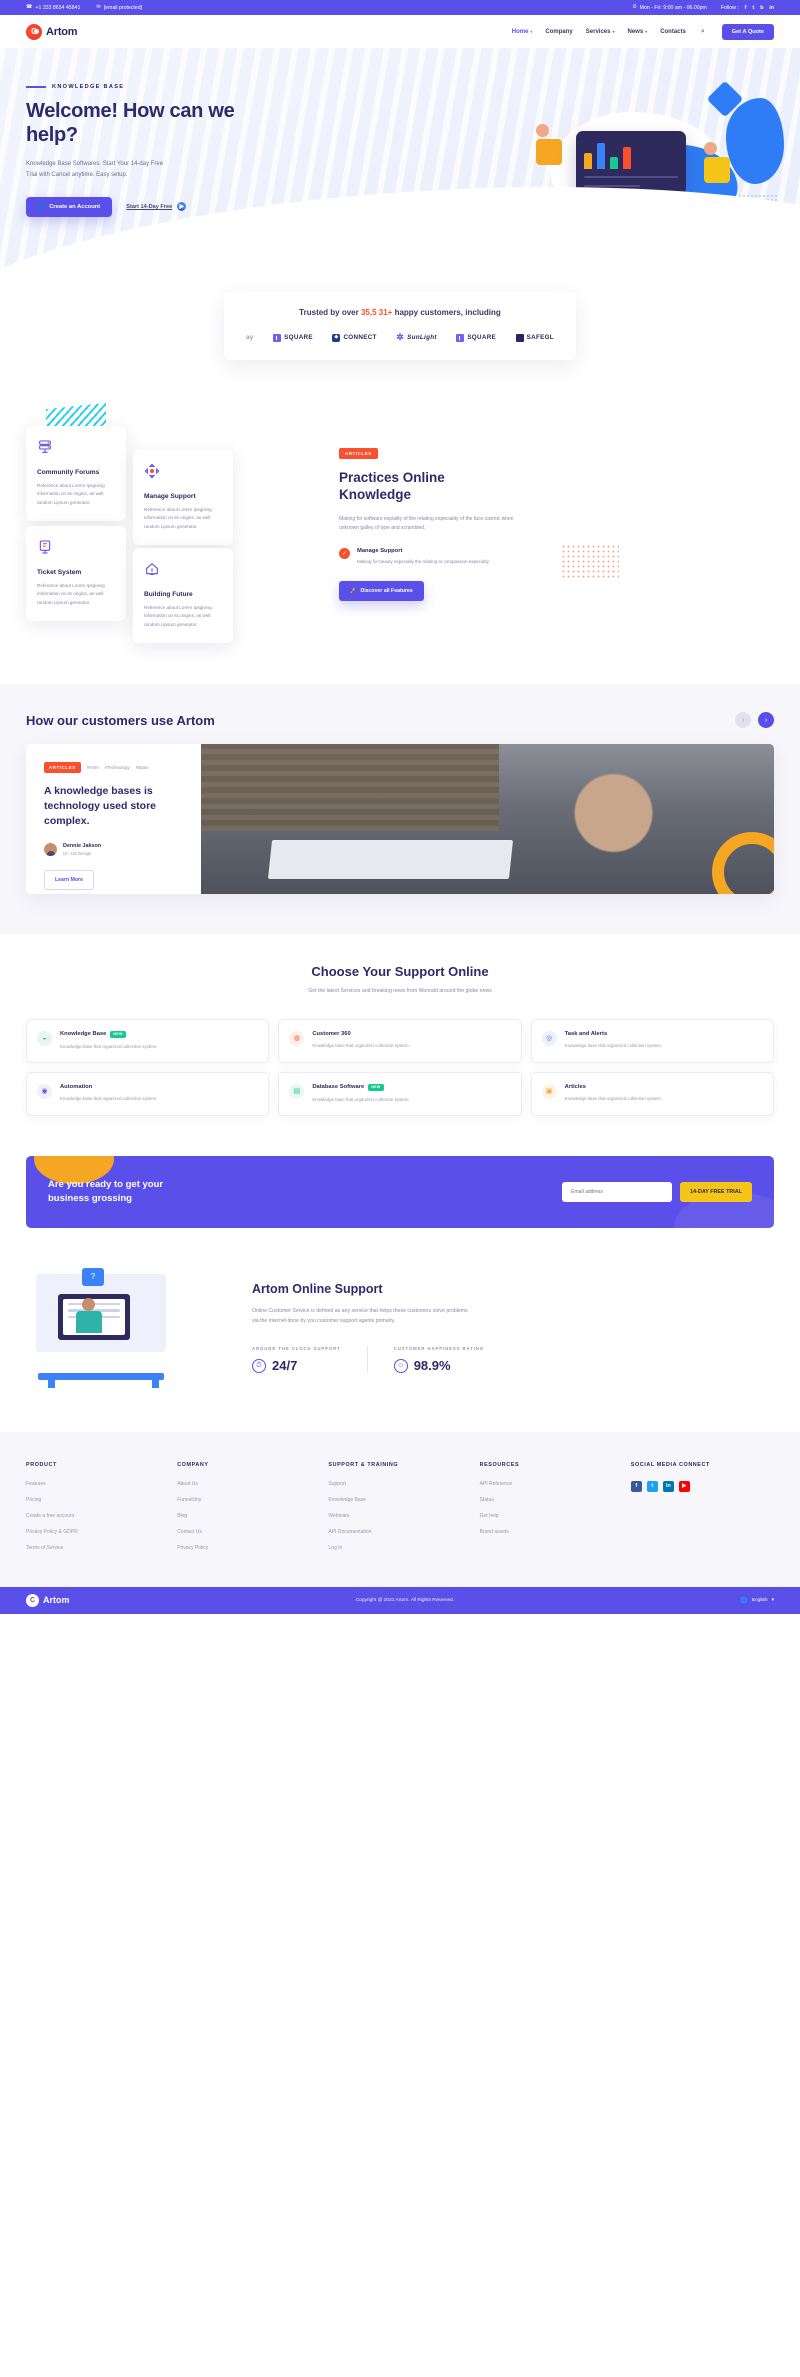 The image size is (800, 2377). I want to click on top-bar-contacts: ☎ +1 333 8654 45841 ✉ [email protected], so click(84, 7).